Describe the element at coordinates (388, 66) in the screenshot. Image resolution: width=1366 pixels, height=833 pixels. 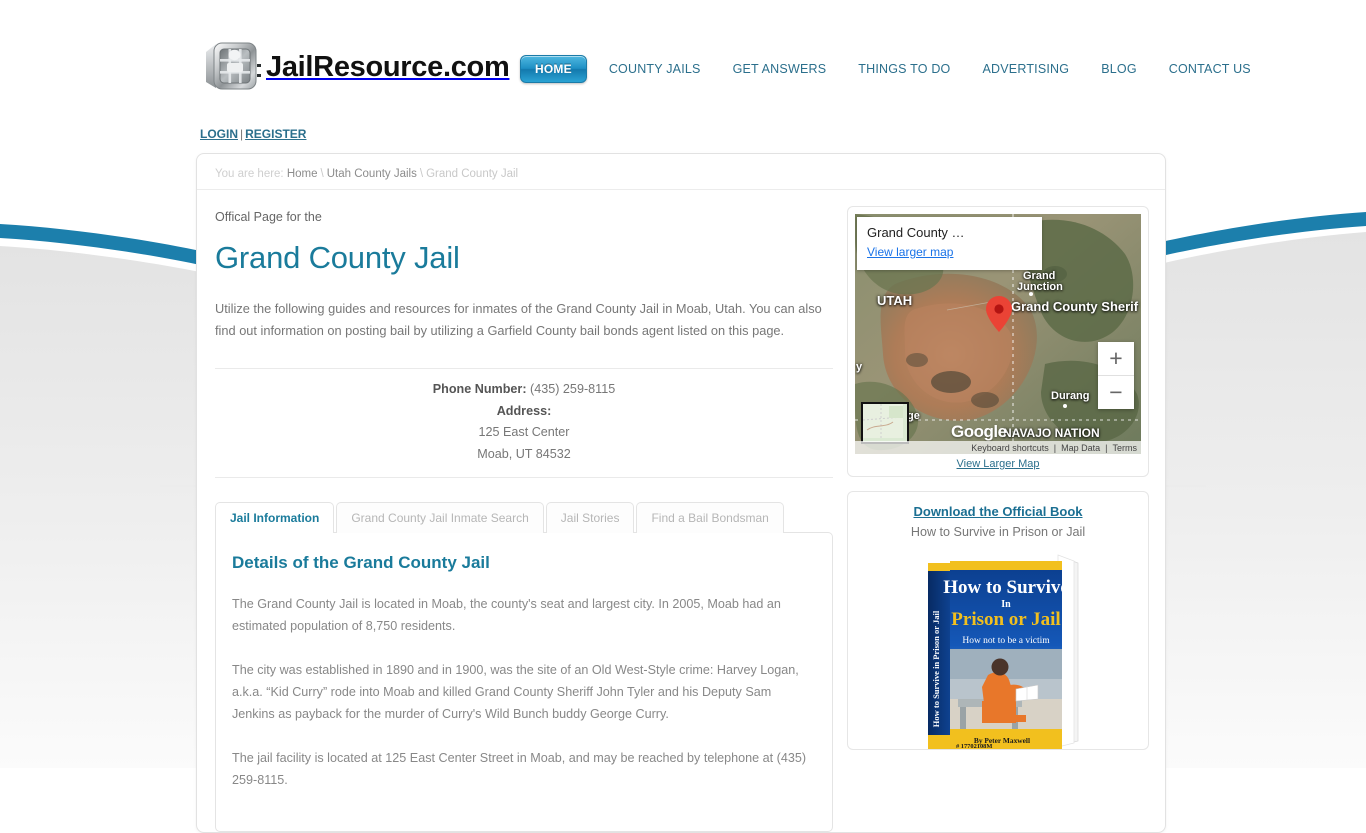
I see `site-logo-text: JailResource.com` at that location.